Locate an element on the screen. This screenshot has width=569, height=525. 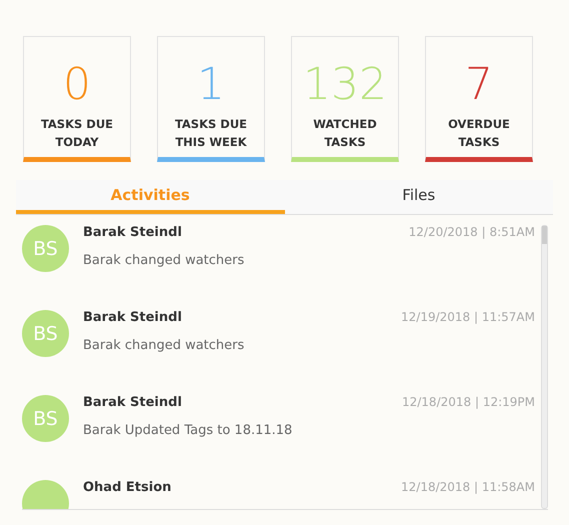
stat-label: TASKS DUE THIS WEEK is located at coordinates (211, 133).